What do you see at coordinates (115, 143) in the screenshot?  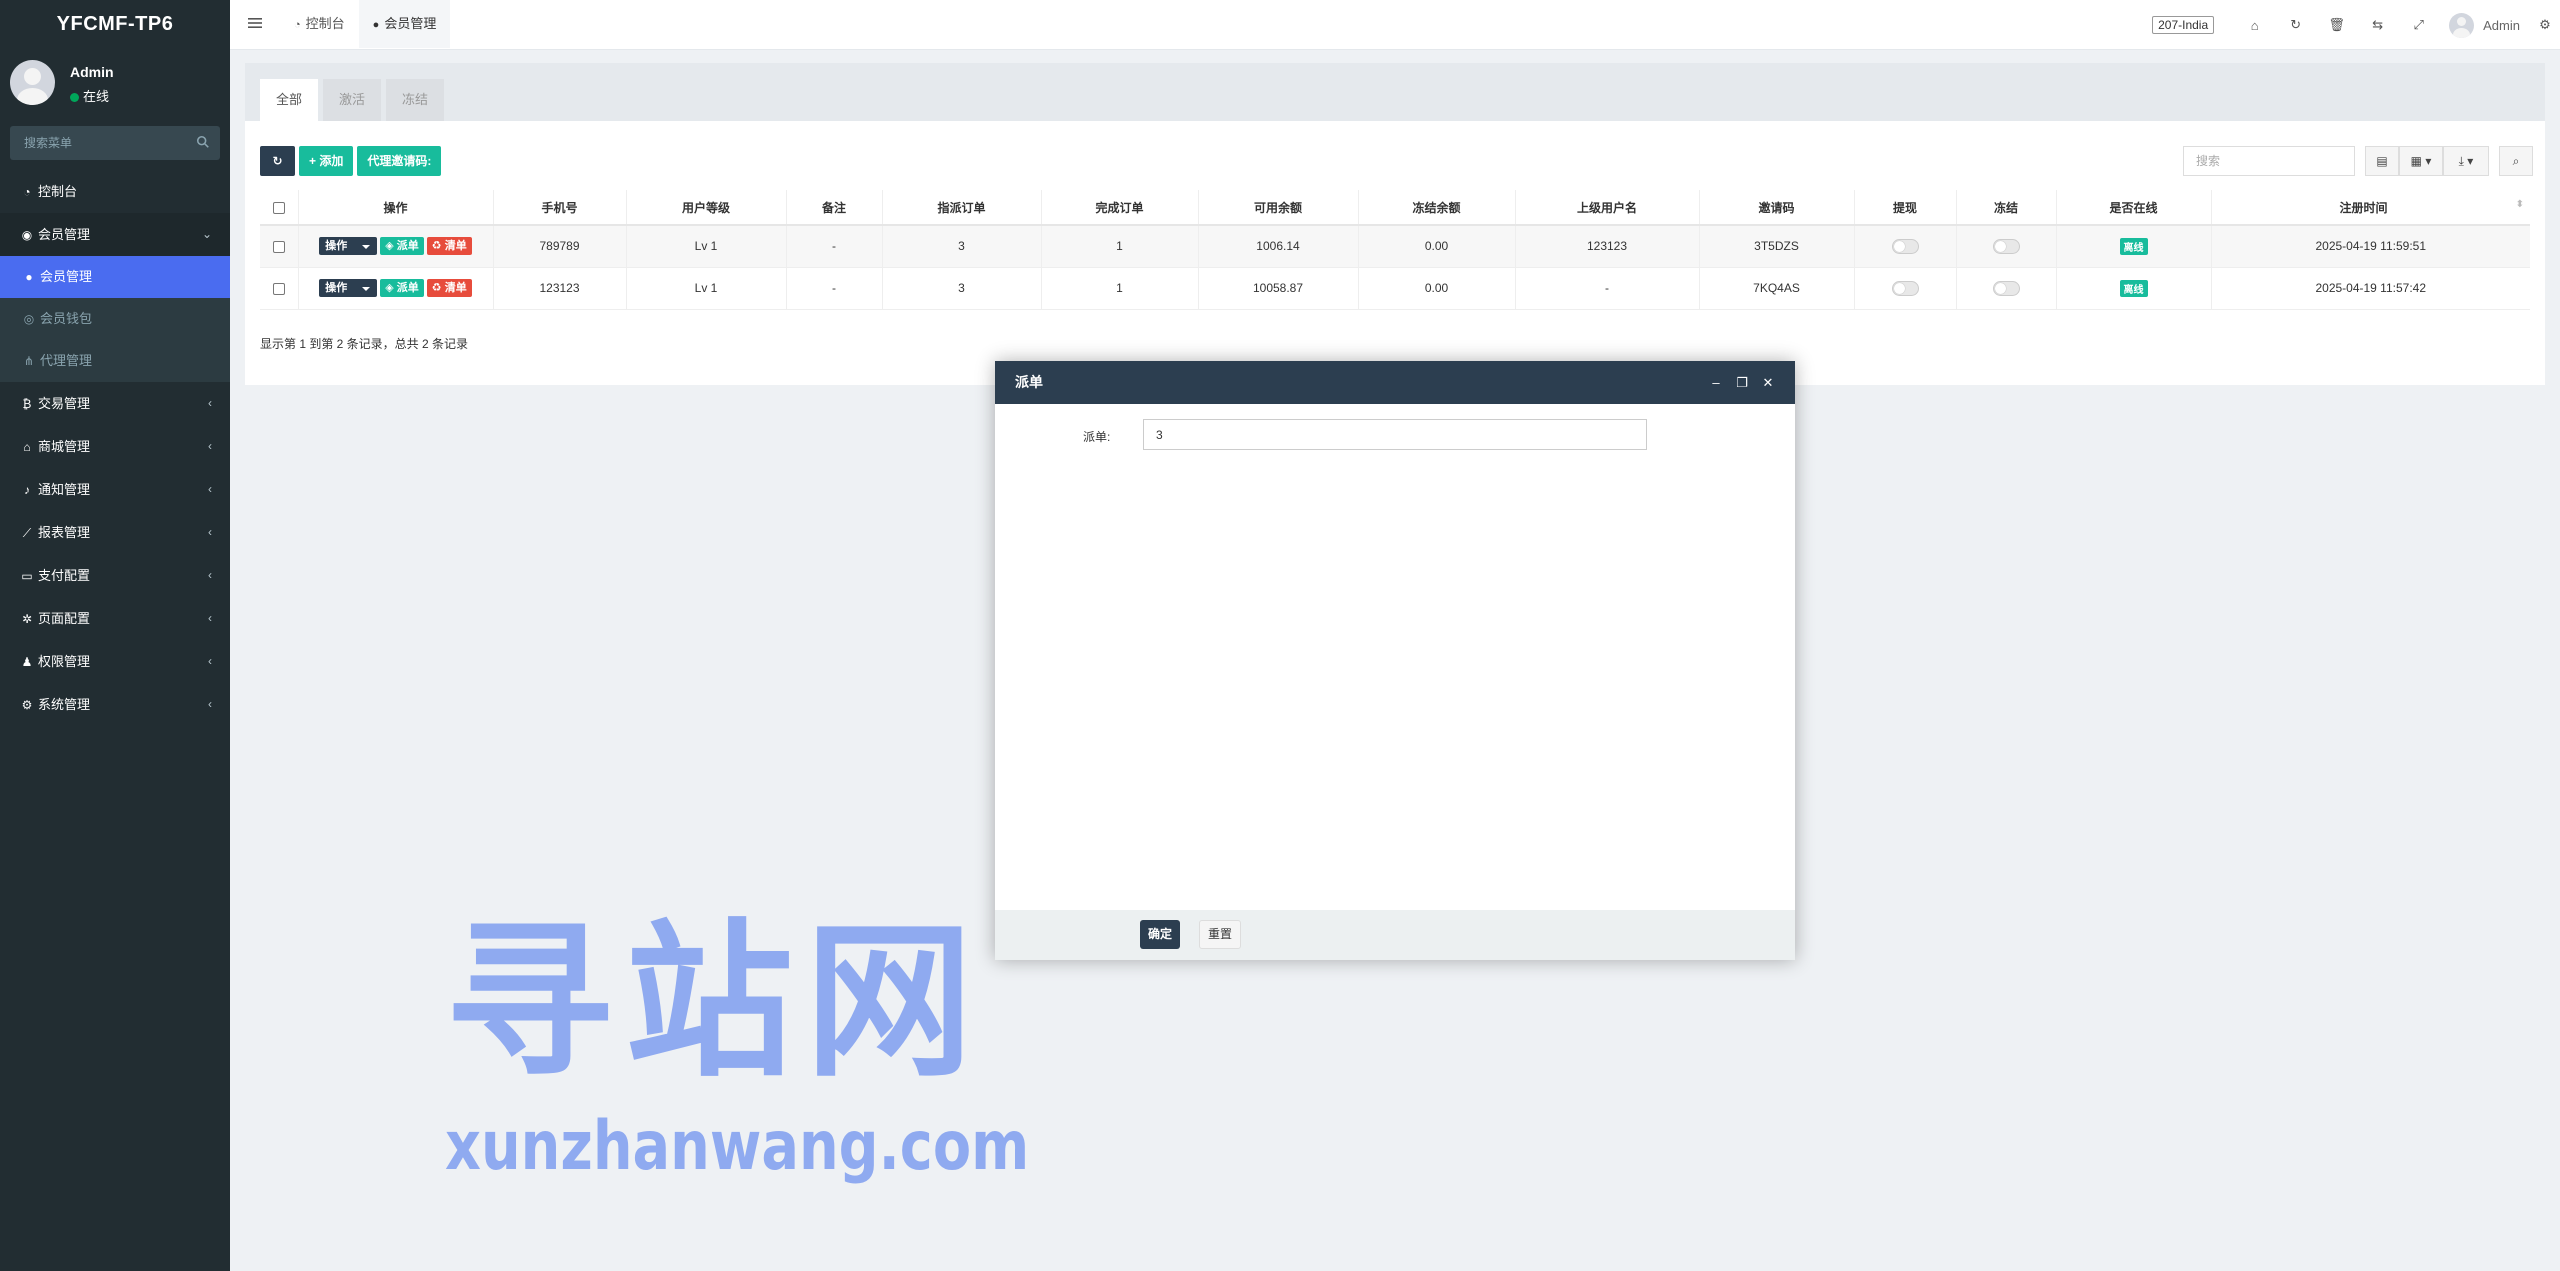 I see `menu-search-input` at bounding box center [115, 143].